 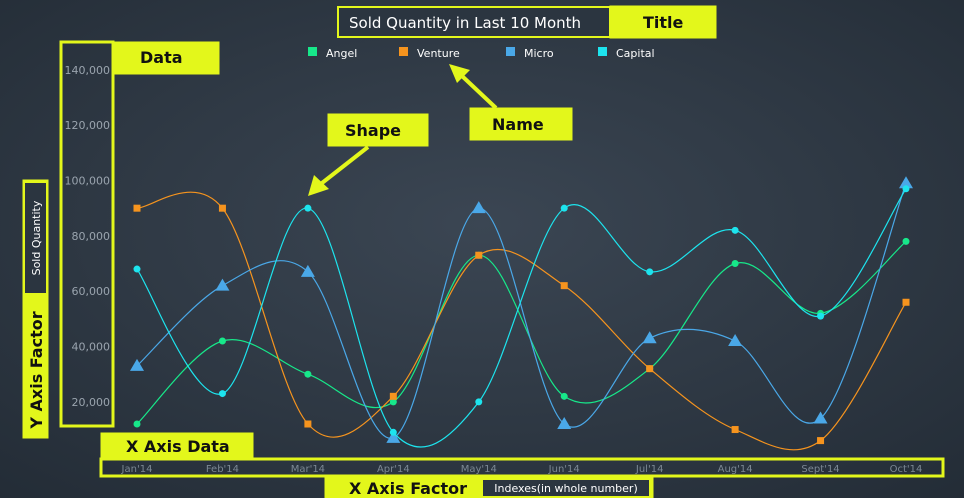 I want to click on x-tick-label: Jan'14, so click(x=137, y=469).